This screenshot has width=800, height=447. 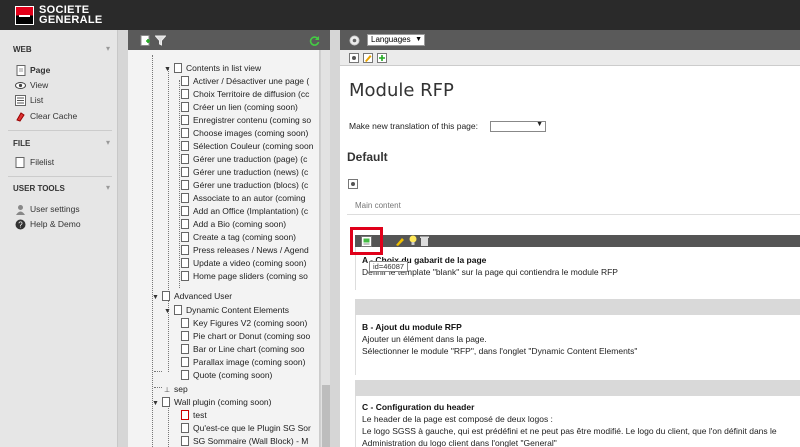 I want to click on refresh-icon, so click(x=314, y=40).